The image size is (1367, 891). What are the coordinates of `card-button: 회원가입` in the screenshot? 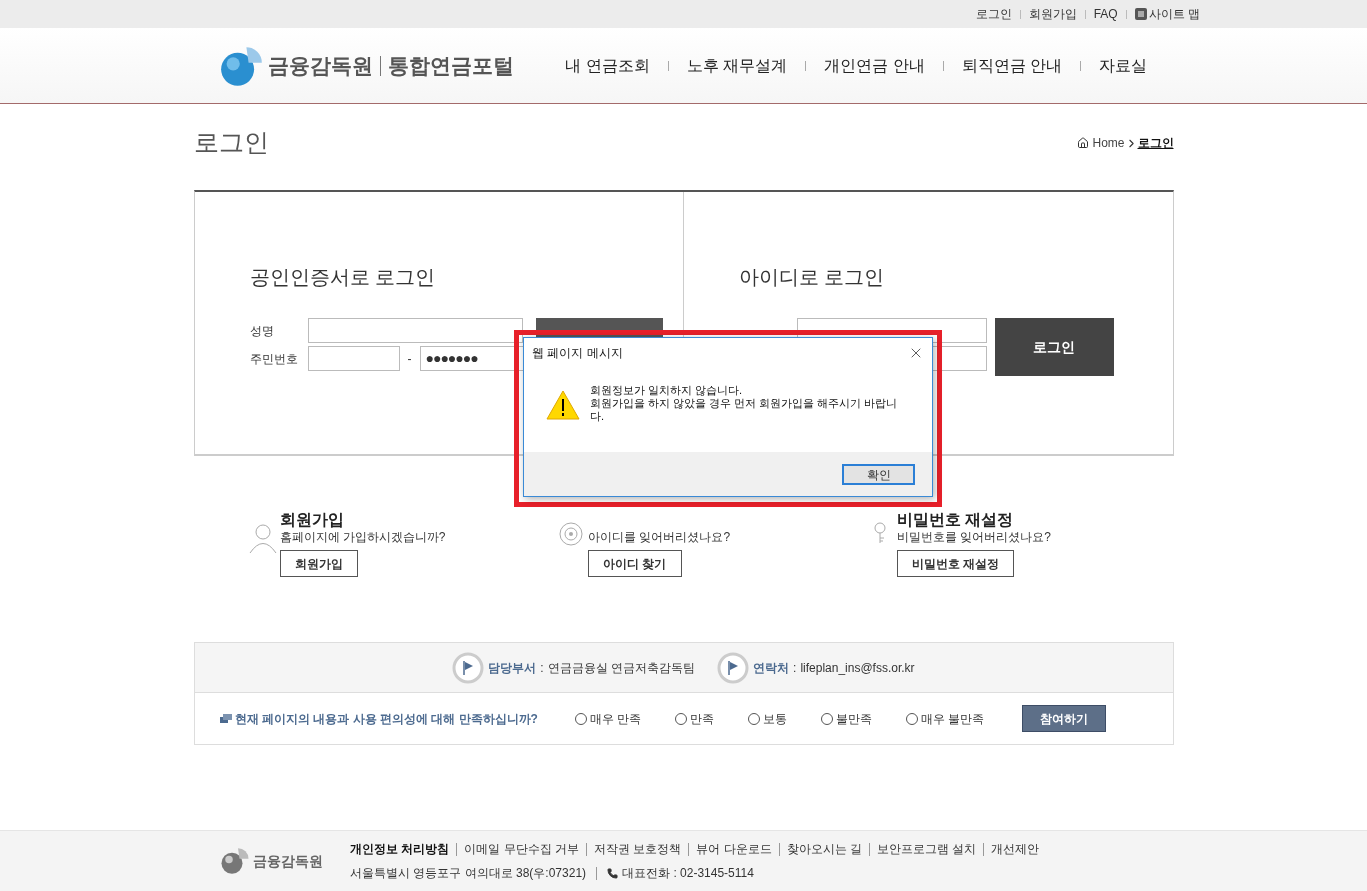 It's located at (318, 563).